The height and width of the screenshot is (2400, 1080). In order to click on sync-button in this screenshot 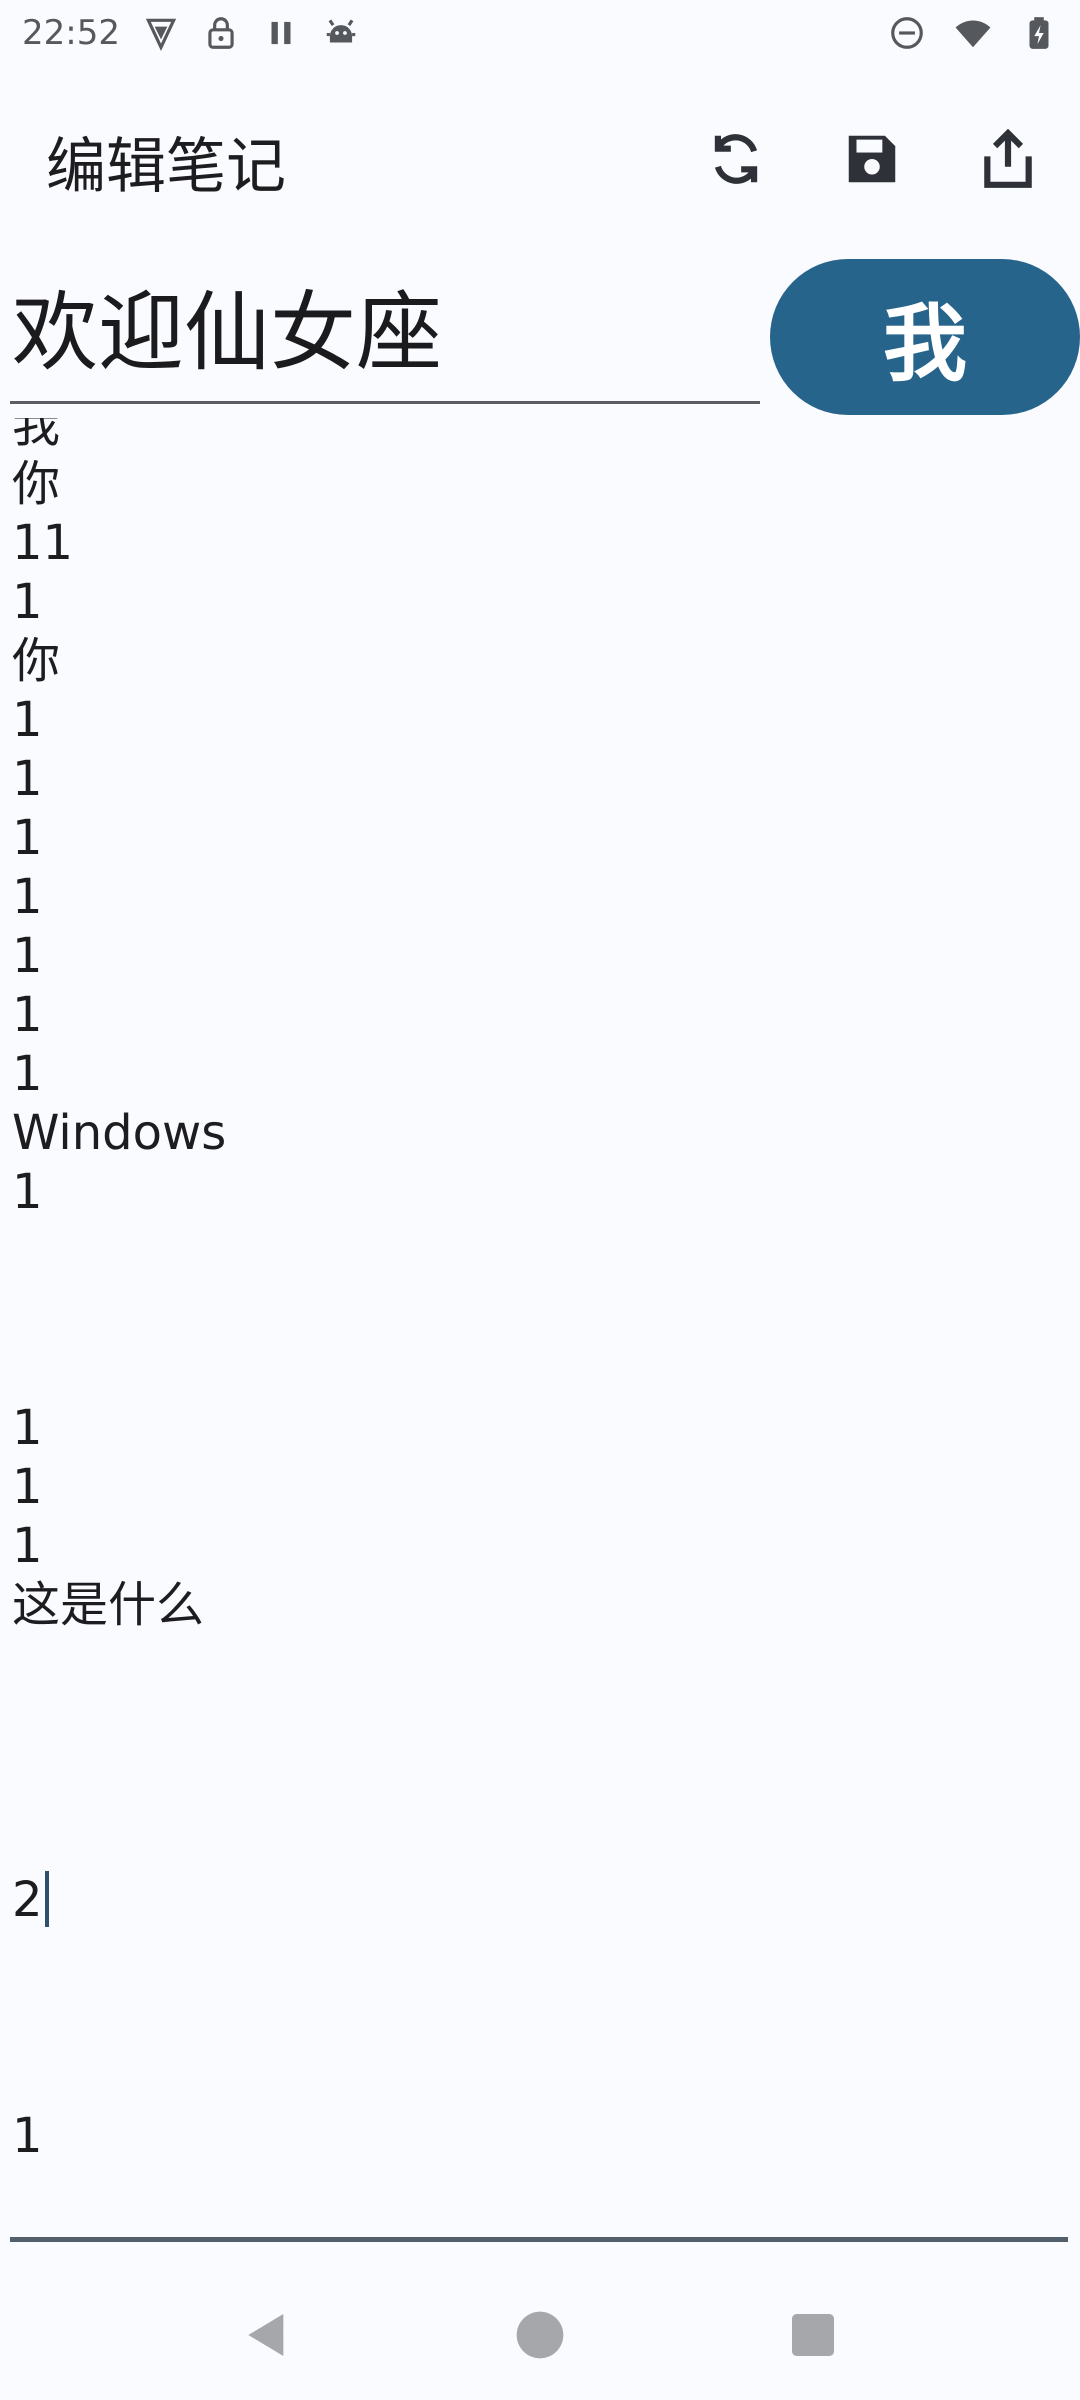, I will do `click(736, 161)`.